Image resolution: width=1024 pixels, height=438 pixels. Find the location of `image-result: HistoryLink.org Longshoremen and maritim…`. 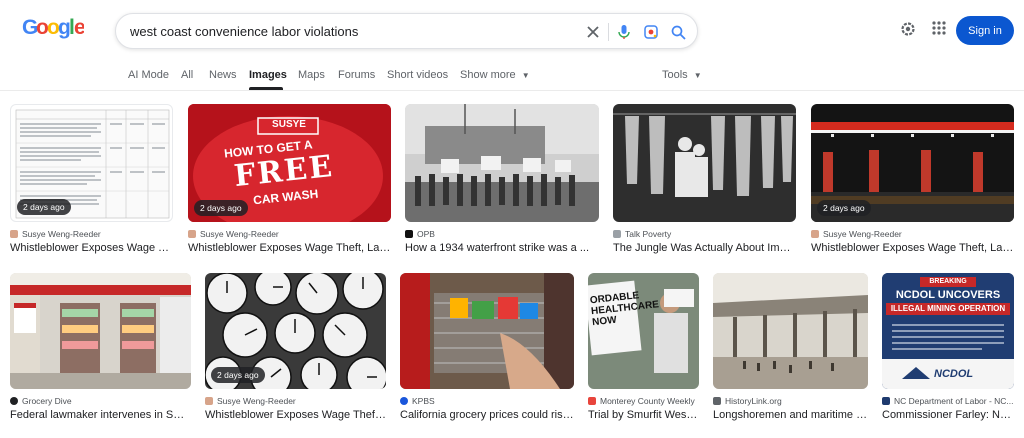

image-result: HistoryLink.org Longshoremen and maritim… is located at coordinates (790, 349).